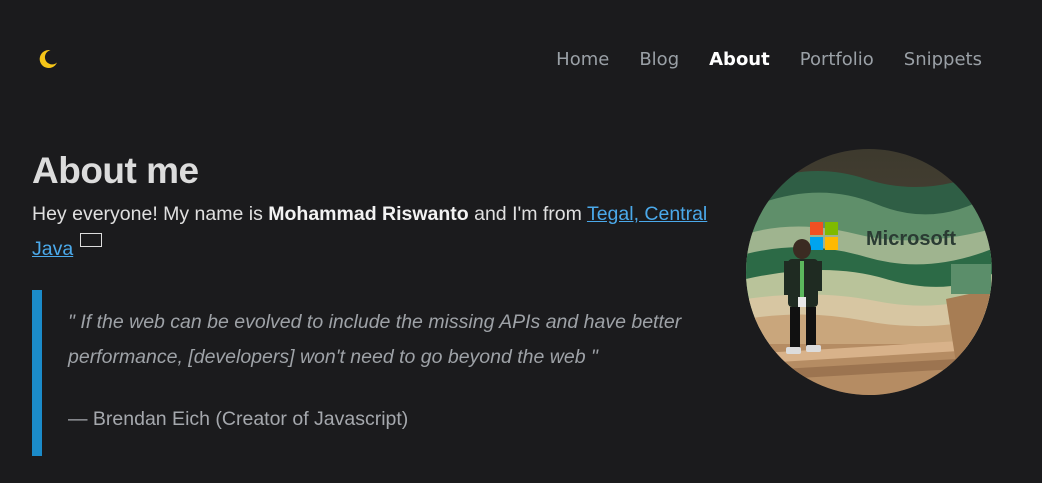 The image size is (1042, 483). I want to click on nav-home: Home, so click(582, 60).